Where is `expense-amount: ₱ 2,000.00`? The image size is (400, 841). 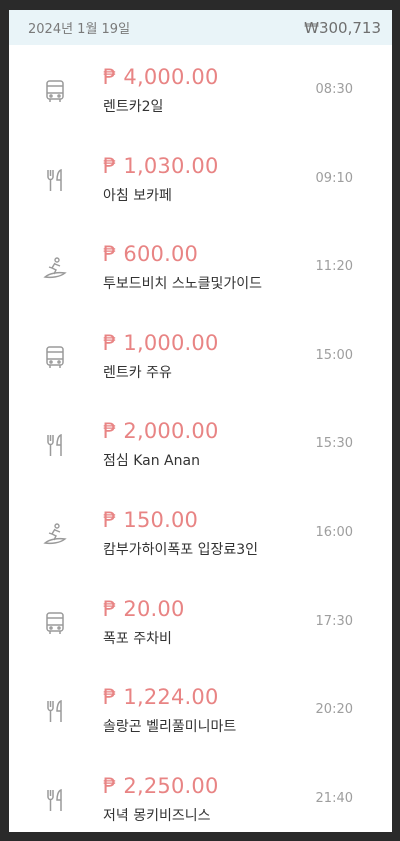 expense-amount: ₱ 2,000.00 is located at coordinates (161, 431).